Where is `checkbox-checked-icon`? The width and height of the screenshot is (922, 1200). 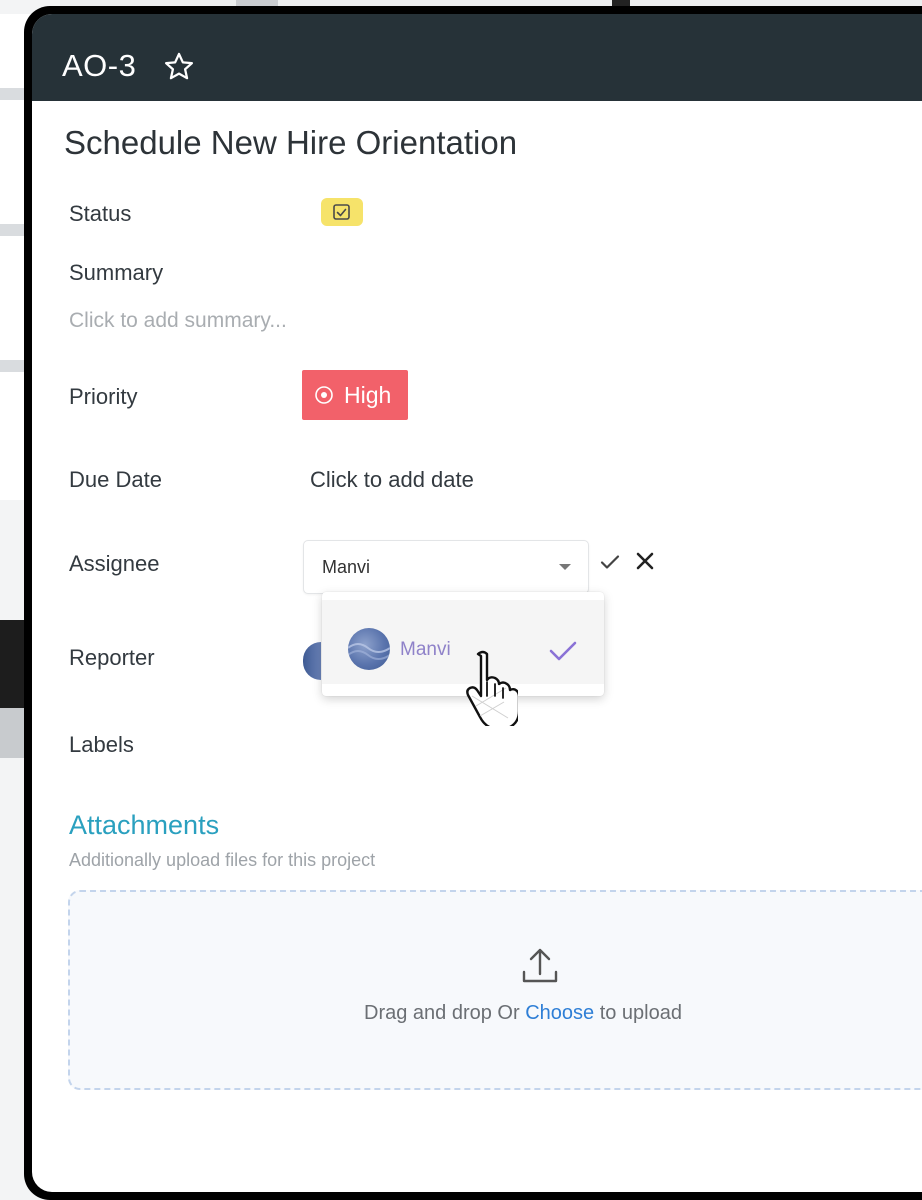
checkbox-checked-icon is located at coordinates (341, 212).